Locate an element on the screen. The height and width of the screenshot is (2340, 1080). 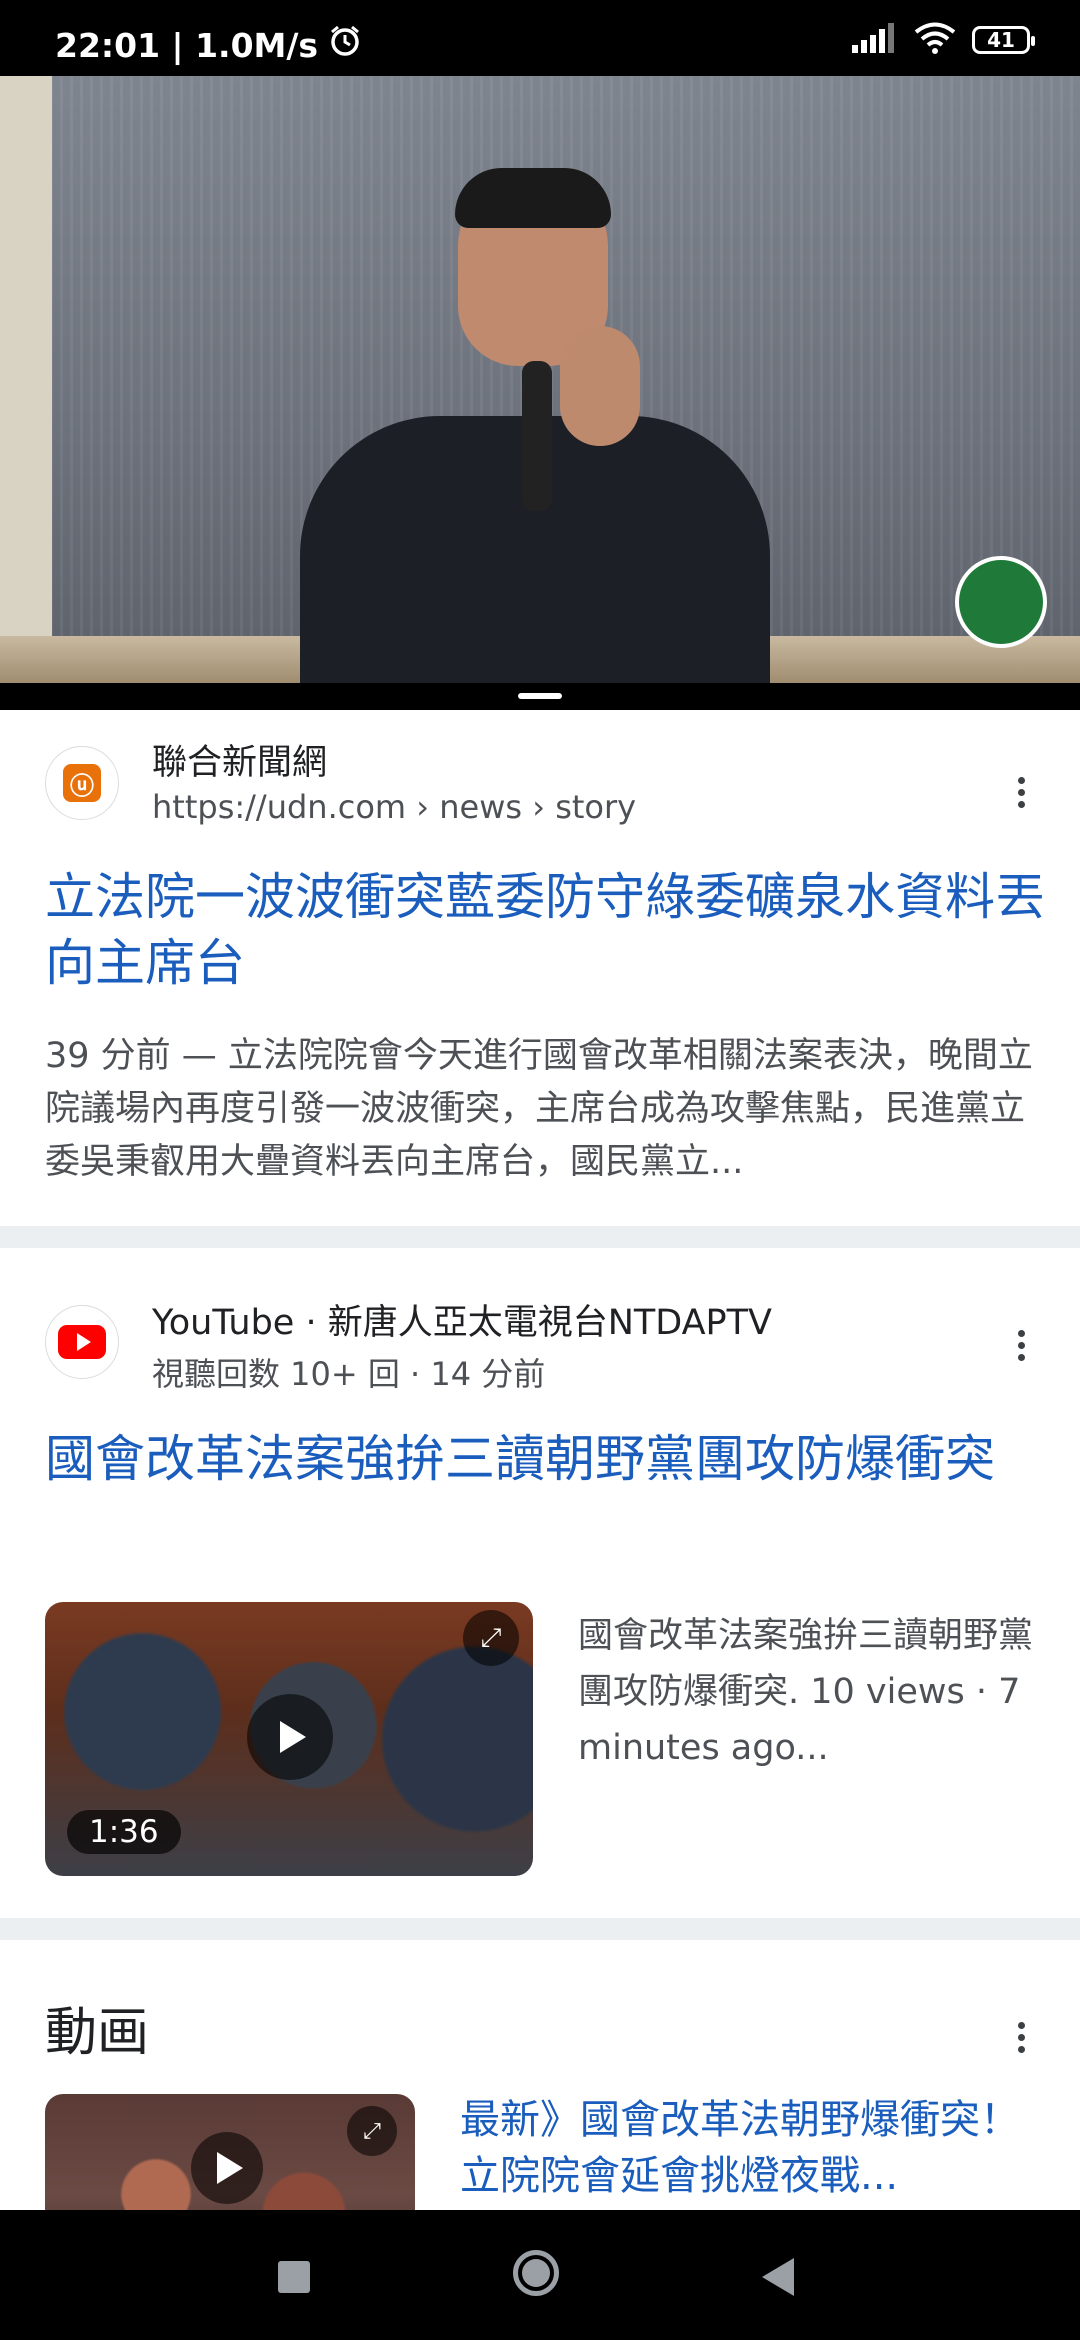
status-left: 22:01 | 1.0M/s is located at coordinates (208, 45).